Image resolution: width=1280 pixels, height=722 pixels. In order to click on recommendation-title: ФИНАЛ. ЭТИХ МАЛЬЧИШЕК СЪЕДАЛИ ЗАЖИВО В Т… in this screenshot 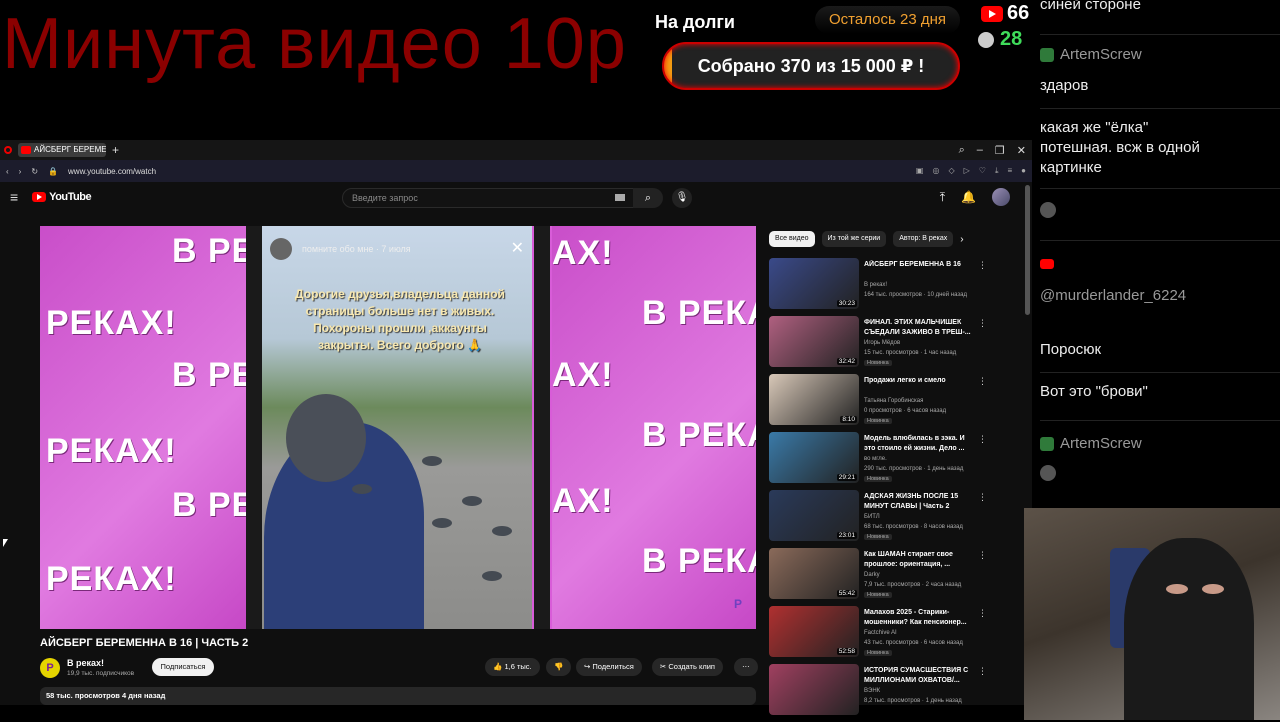, I will do `click(920, 328)`.